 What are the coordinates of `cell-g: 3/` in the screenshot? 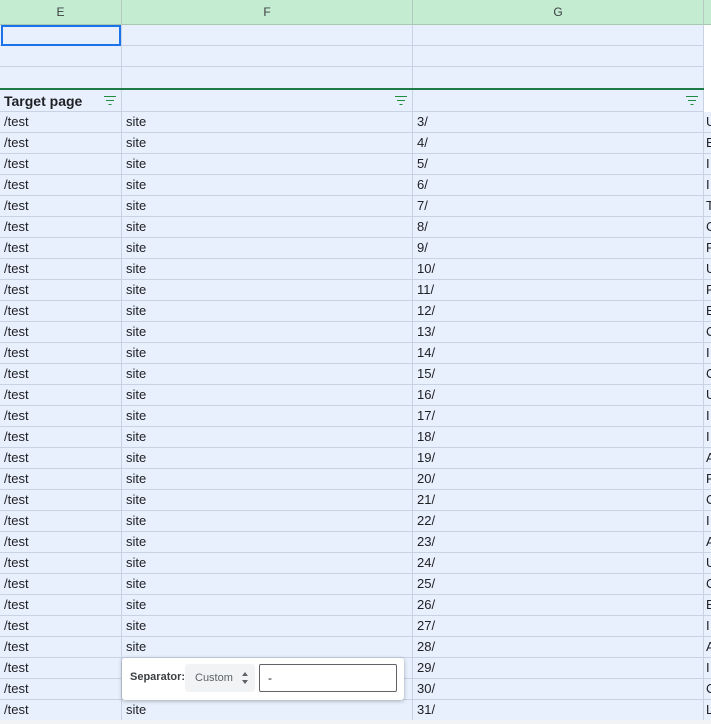 It's located at (558, 122).